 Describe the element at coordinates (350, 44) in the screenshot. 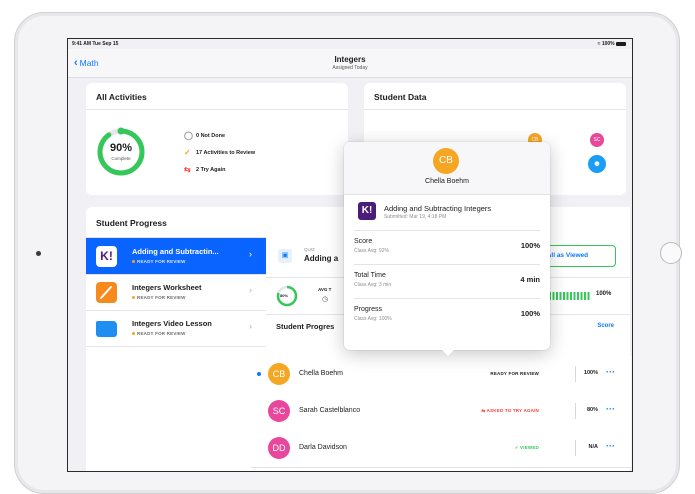

I see `status-bar: 9:41 AM Tue Sep 15 ≈ 100%` at that location.